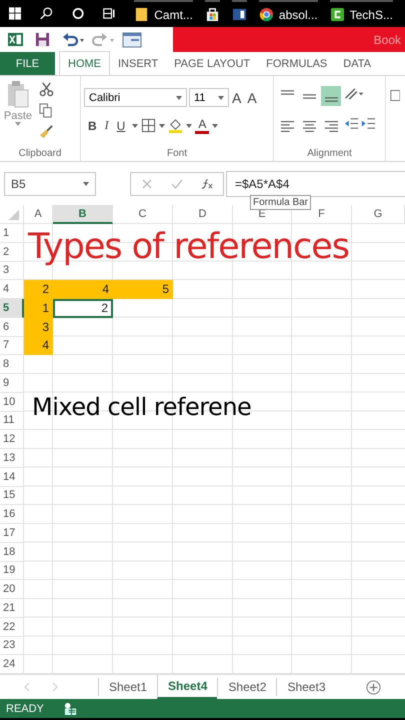 The width and height of the screenshot is (405, 720). What do you see at coordinates (209, 97) in the screenshot?
I see `font-size-dropdown: 11` at bounding box center [209, 97].